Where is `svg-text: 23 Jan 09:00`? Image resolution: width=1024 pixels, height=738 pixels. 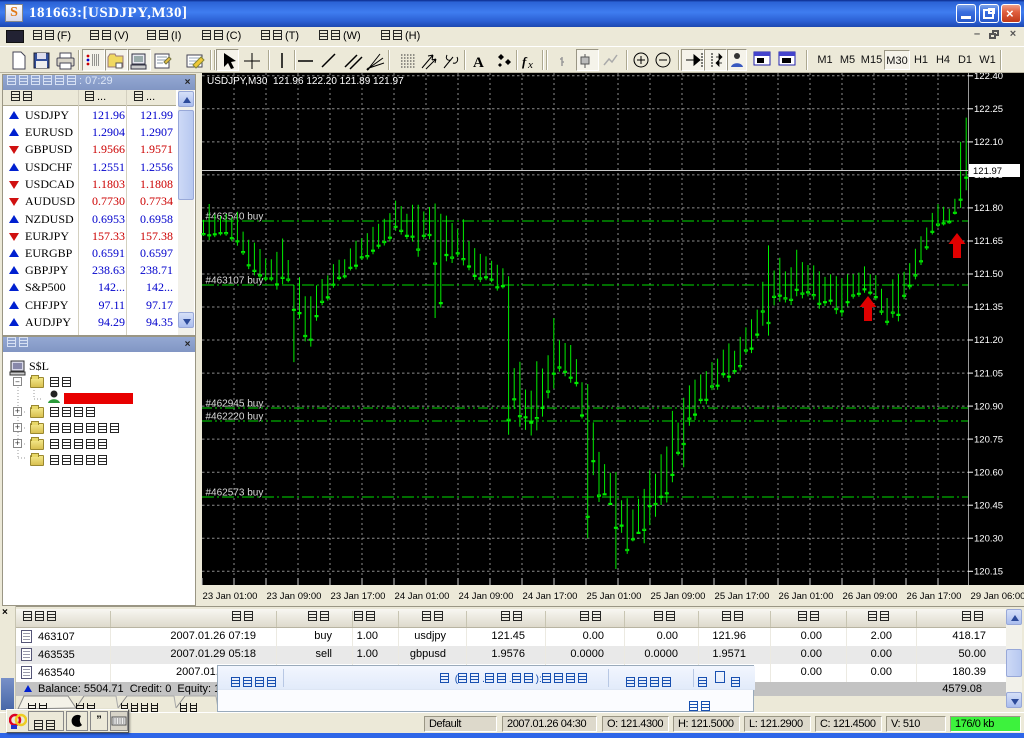 svg-text: 23 Jan 09:00 is located at coordinates (294, 596).